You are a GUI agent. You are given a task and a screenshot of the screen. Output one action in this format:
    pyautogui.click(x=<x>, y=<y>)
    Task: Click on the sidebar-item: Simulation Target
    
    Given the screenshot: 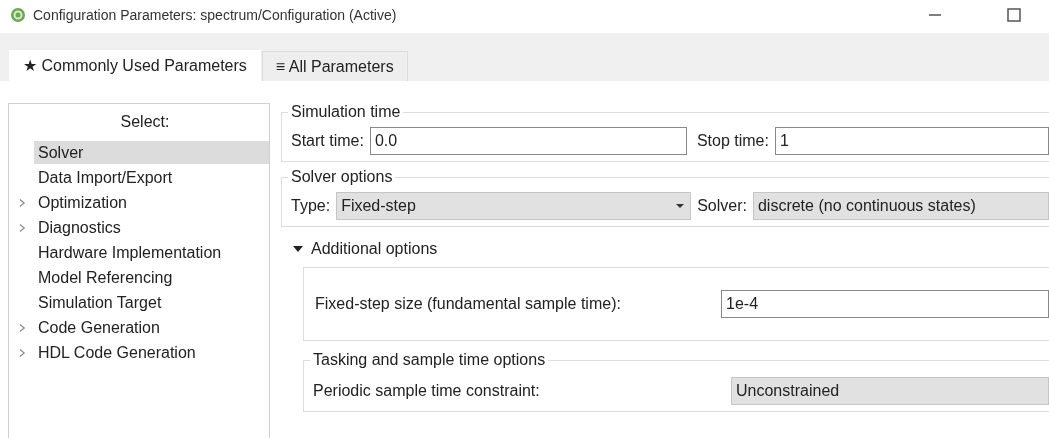 What is the action you would take?
    pyautogui.click(x=151, y=302)
    